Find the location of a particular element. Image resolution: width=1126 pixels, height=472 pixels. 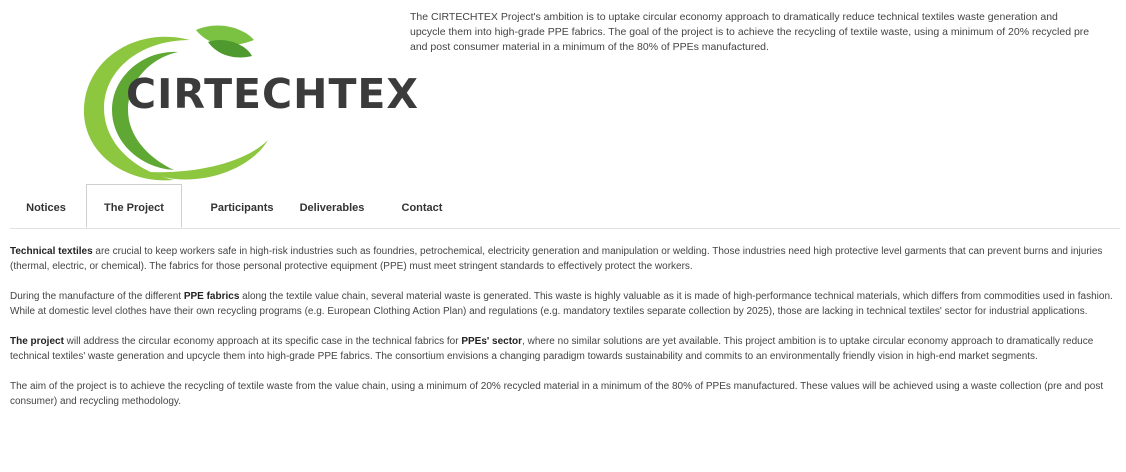

bold-ppe-fabrics: PPE fabrics is located at coordinates (211, 296).